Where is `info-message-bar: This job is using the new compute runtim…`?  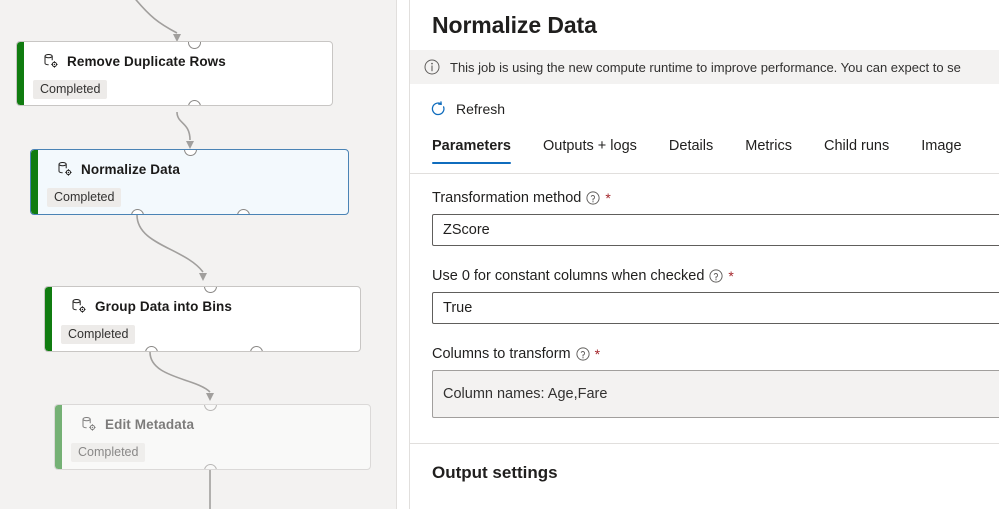
info-message-bar: This job is using the new compute runtim… is located at coordinates (704, 67).